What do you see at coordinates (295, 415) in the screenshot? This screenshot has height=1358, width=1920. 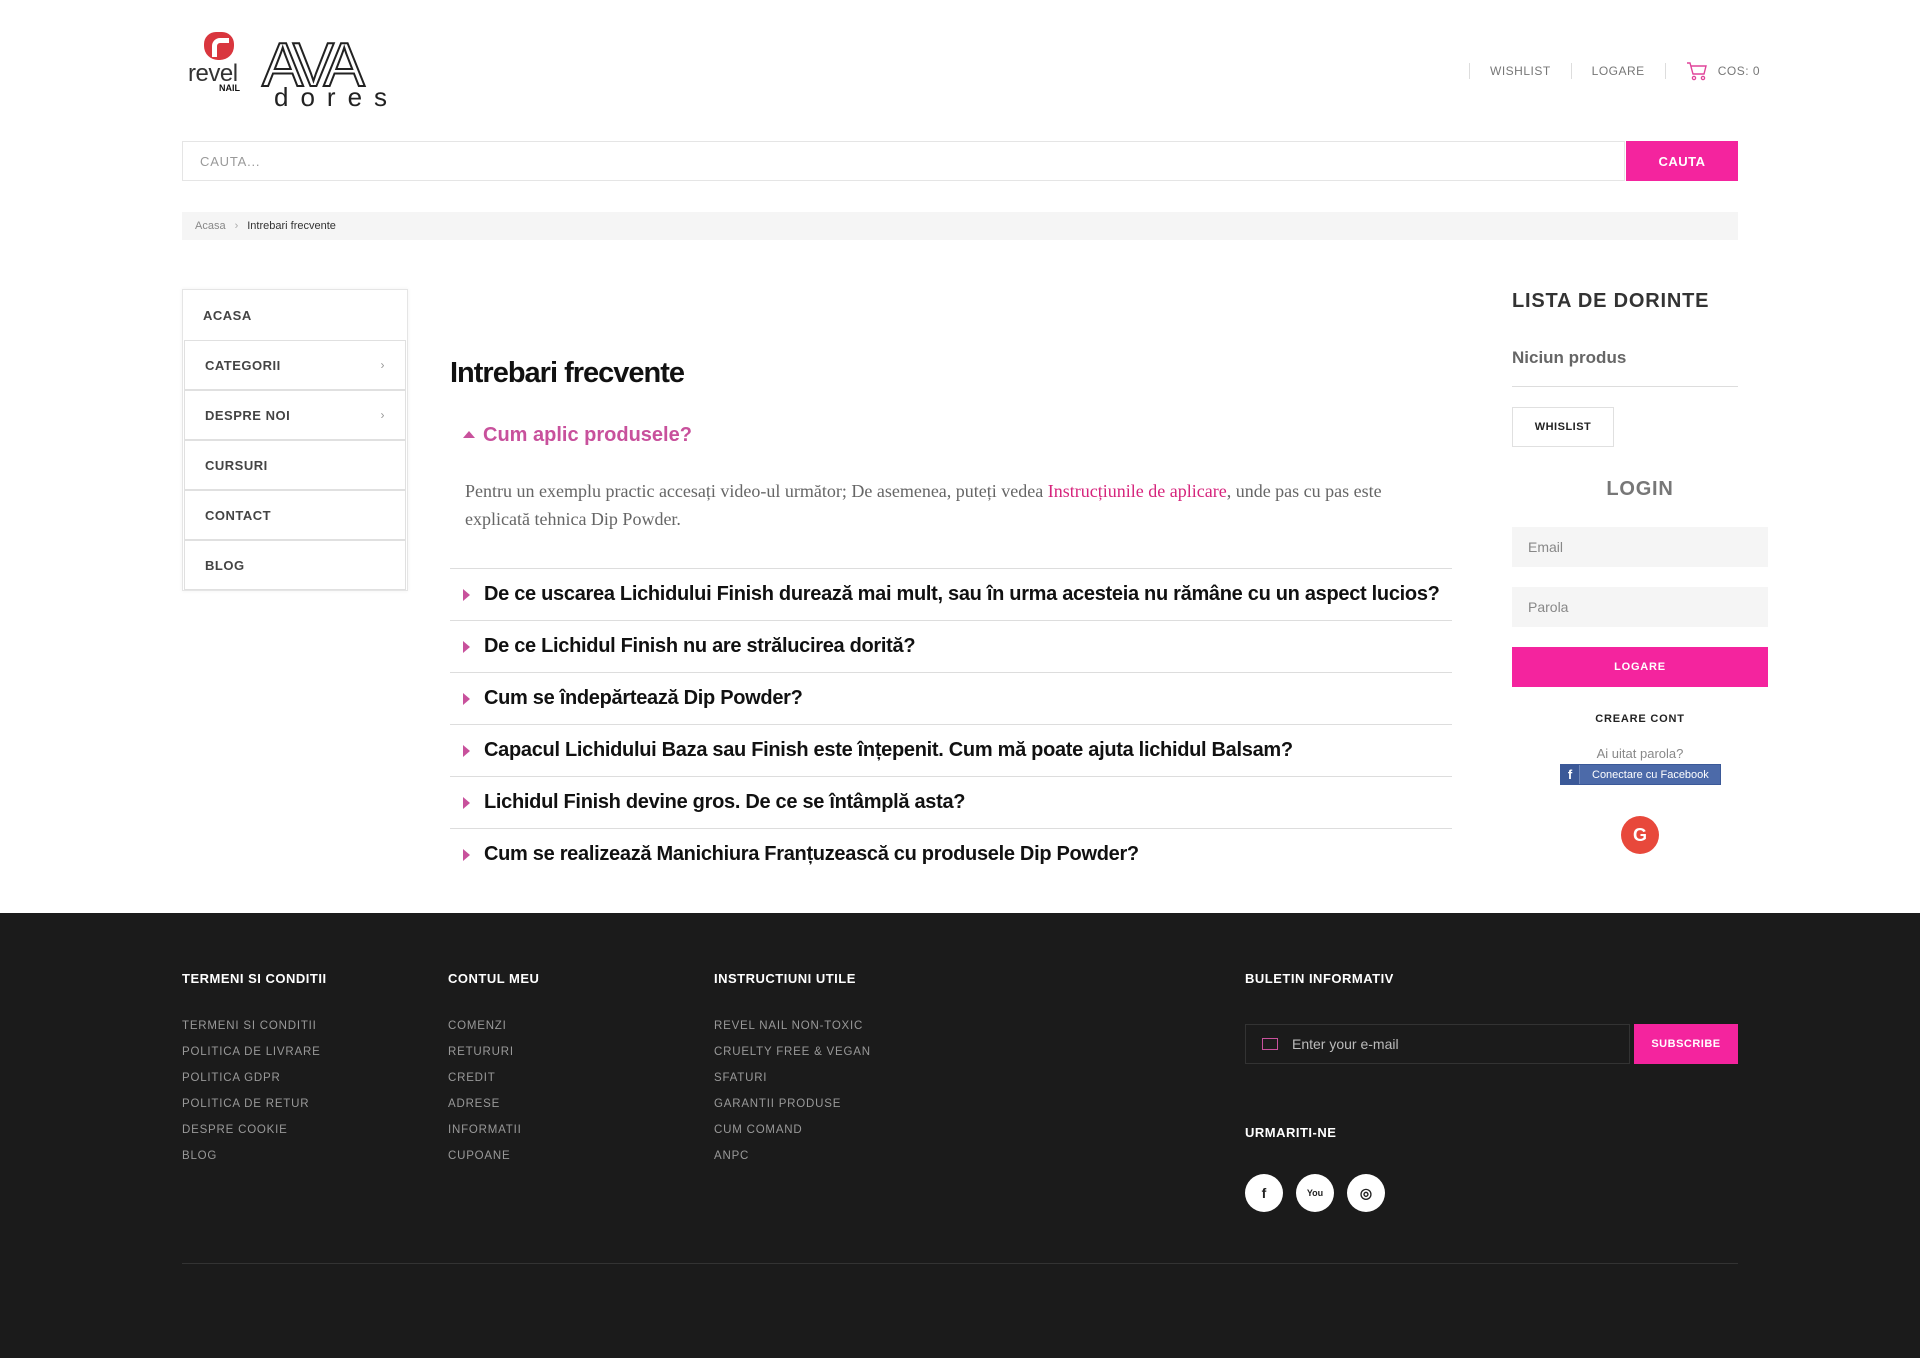 I see `menu-item-despre-noi: DESPRE NOI ›` at bounding box center [295, 415].